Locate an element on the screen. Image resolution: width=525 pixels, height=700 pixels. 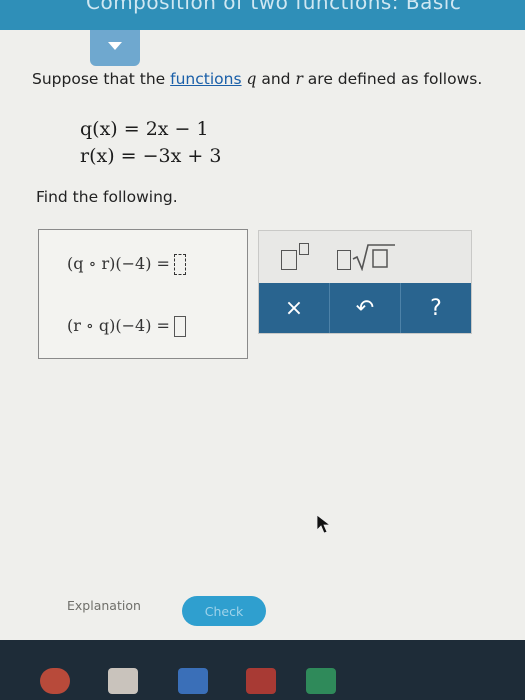
nth-root-button is located at coordinates (366, 257).